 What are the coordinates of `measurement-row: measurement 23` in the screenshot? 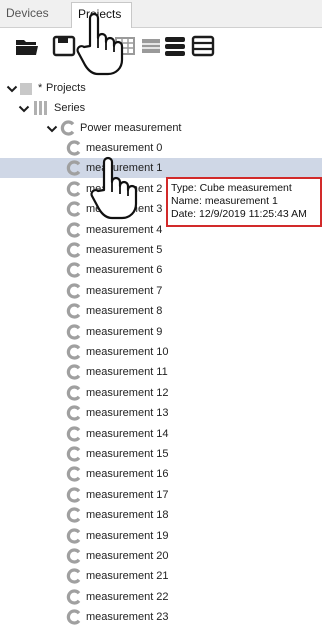 It's located at (161, 617).